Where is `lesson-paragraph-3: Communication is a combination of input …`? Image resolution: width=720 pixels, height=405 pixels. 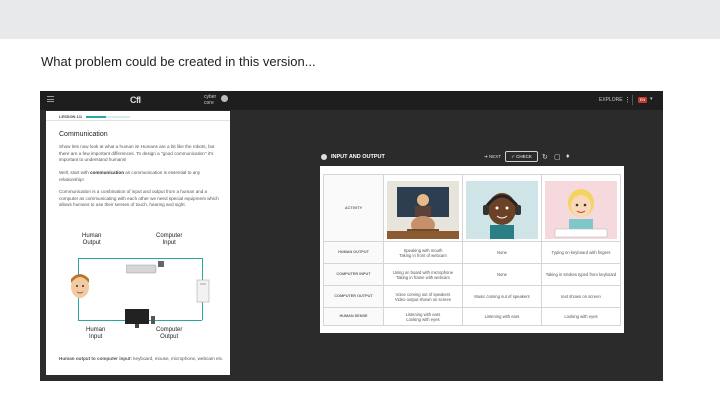
lesson-paragraph-3: Communication is a combination of input … is located at coordinates (139, 198).